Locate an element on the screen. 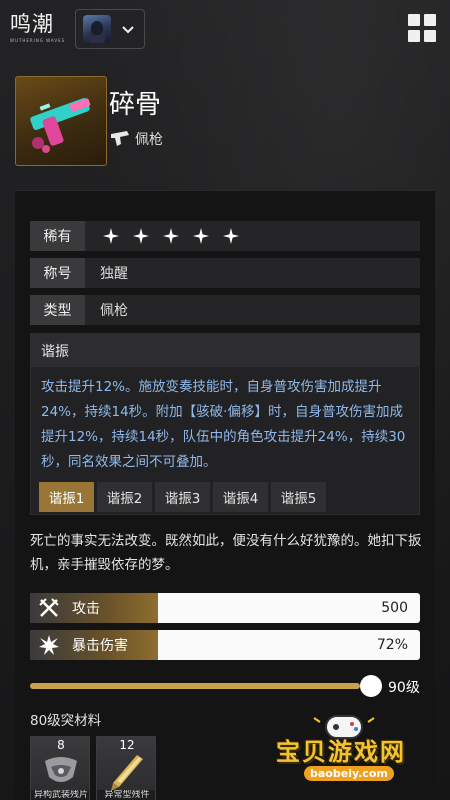 The image size is (450, 800). materials-title: 80级突材料 is located at coordinates (66, 721).